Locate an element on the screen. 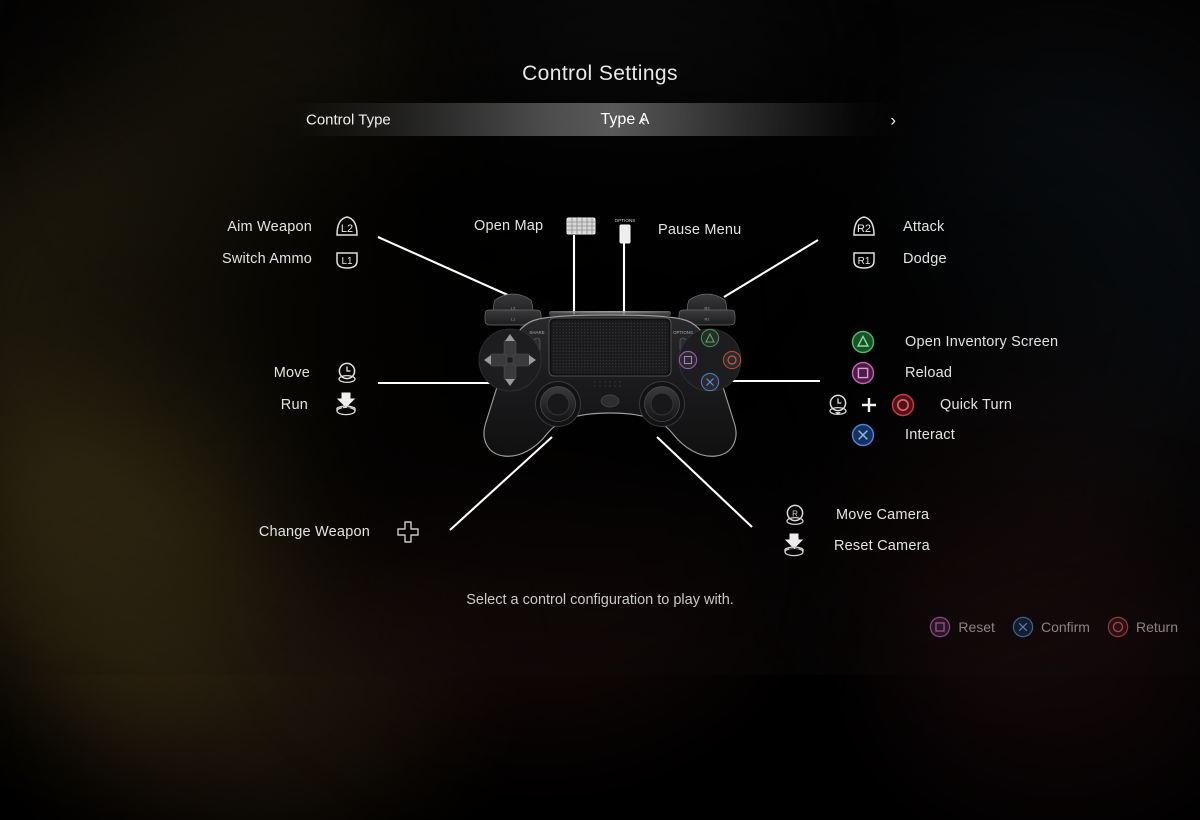  svg-text: L3 is located at coordinates (346, 410).